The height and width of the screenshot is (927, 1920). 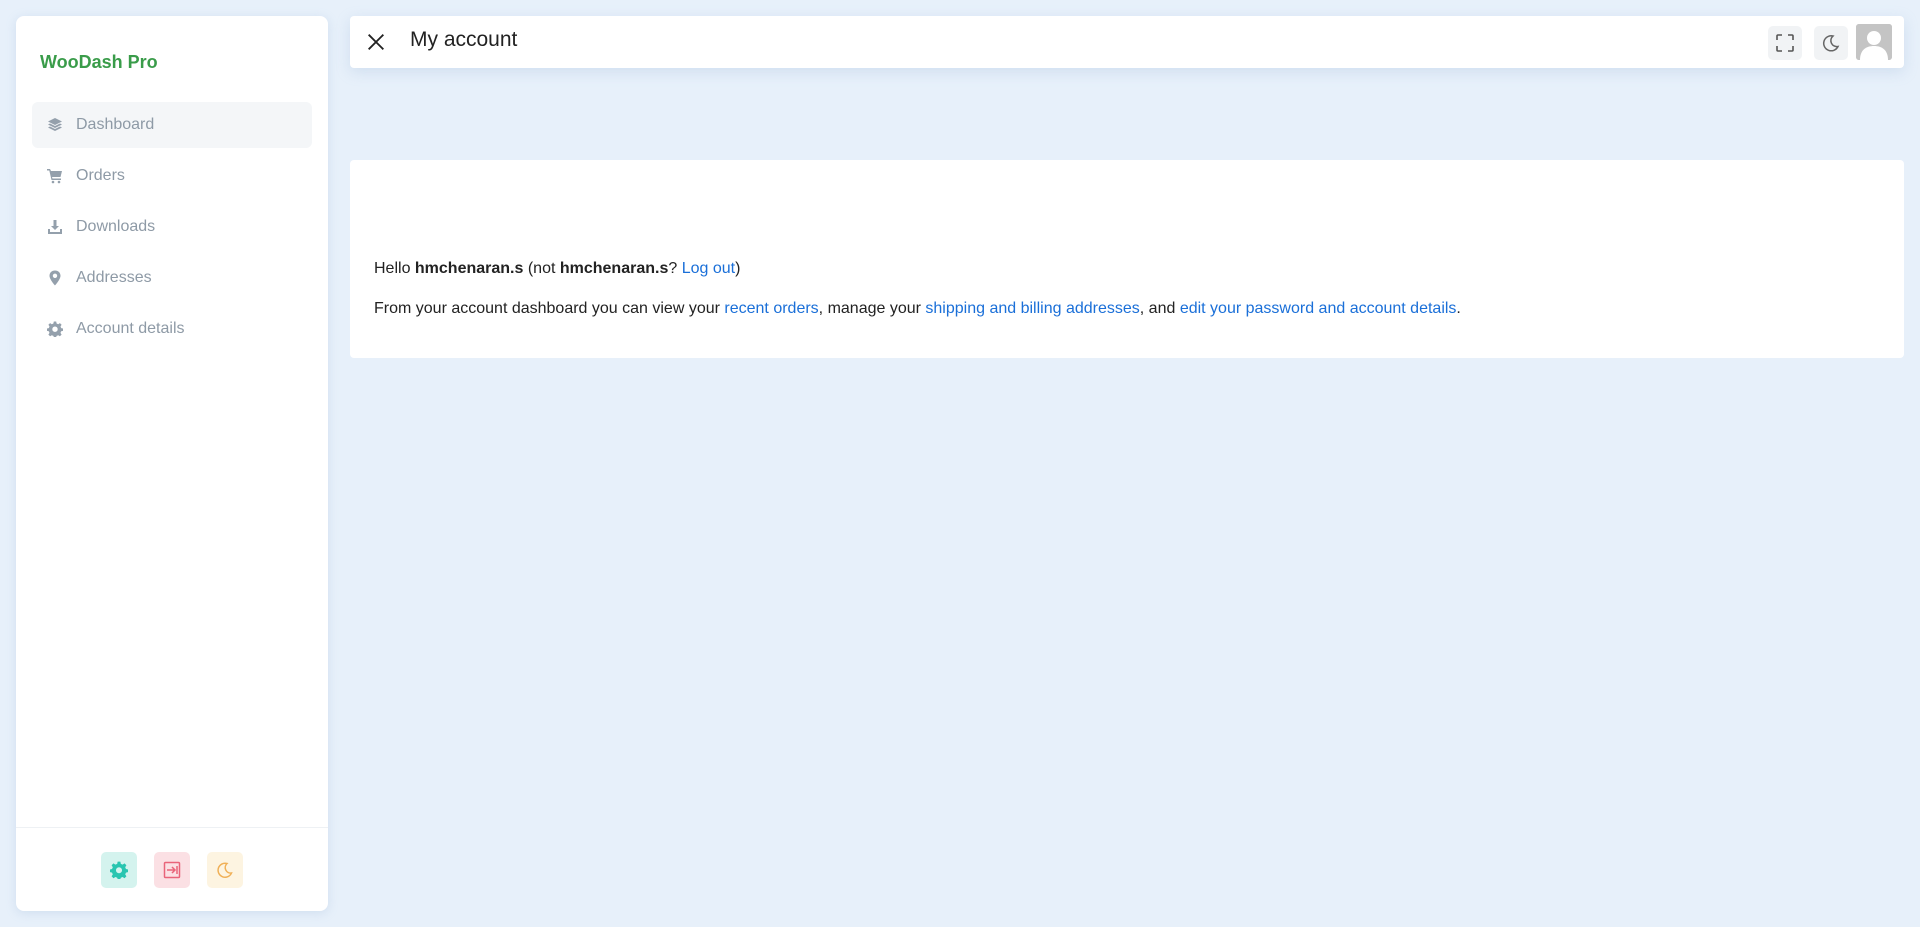 I want to click on sidebar-item-addresses: Addresses, so click(x=172, y=278).